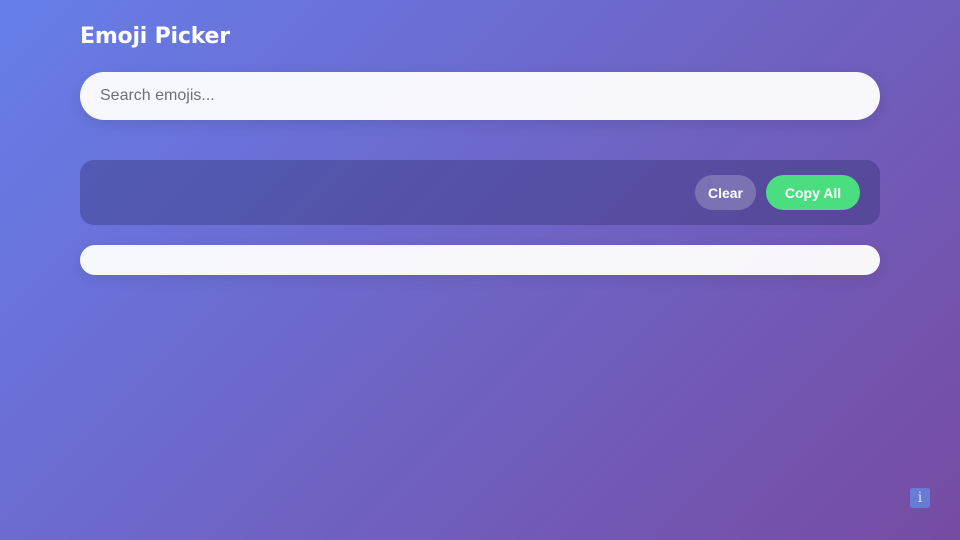 This screenshot has width=960, height=540. What do you see at coordinates (480, 260) in the screenshot?
I see `emoji-grid` at bounding box center [480, 260].